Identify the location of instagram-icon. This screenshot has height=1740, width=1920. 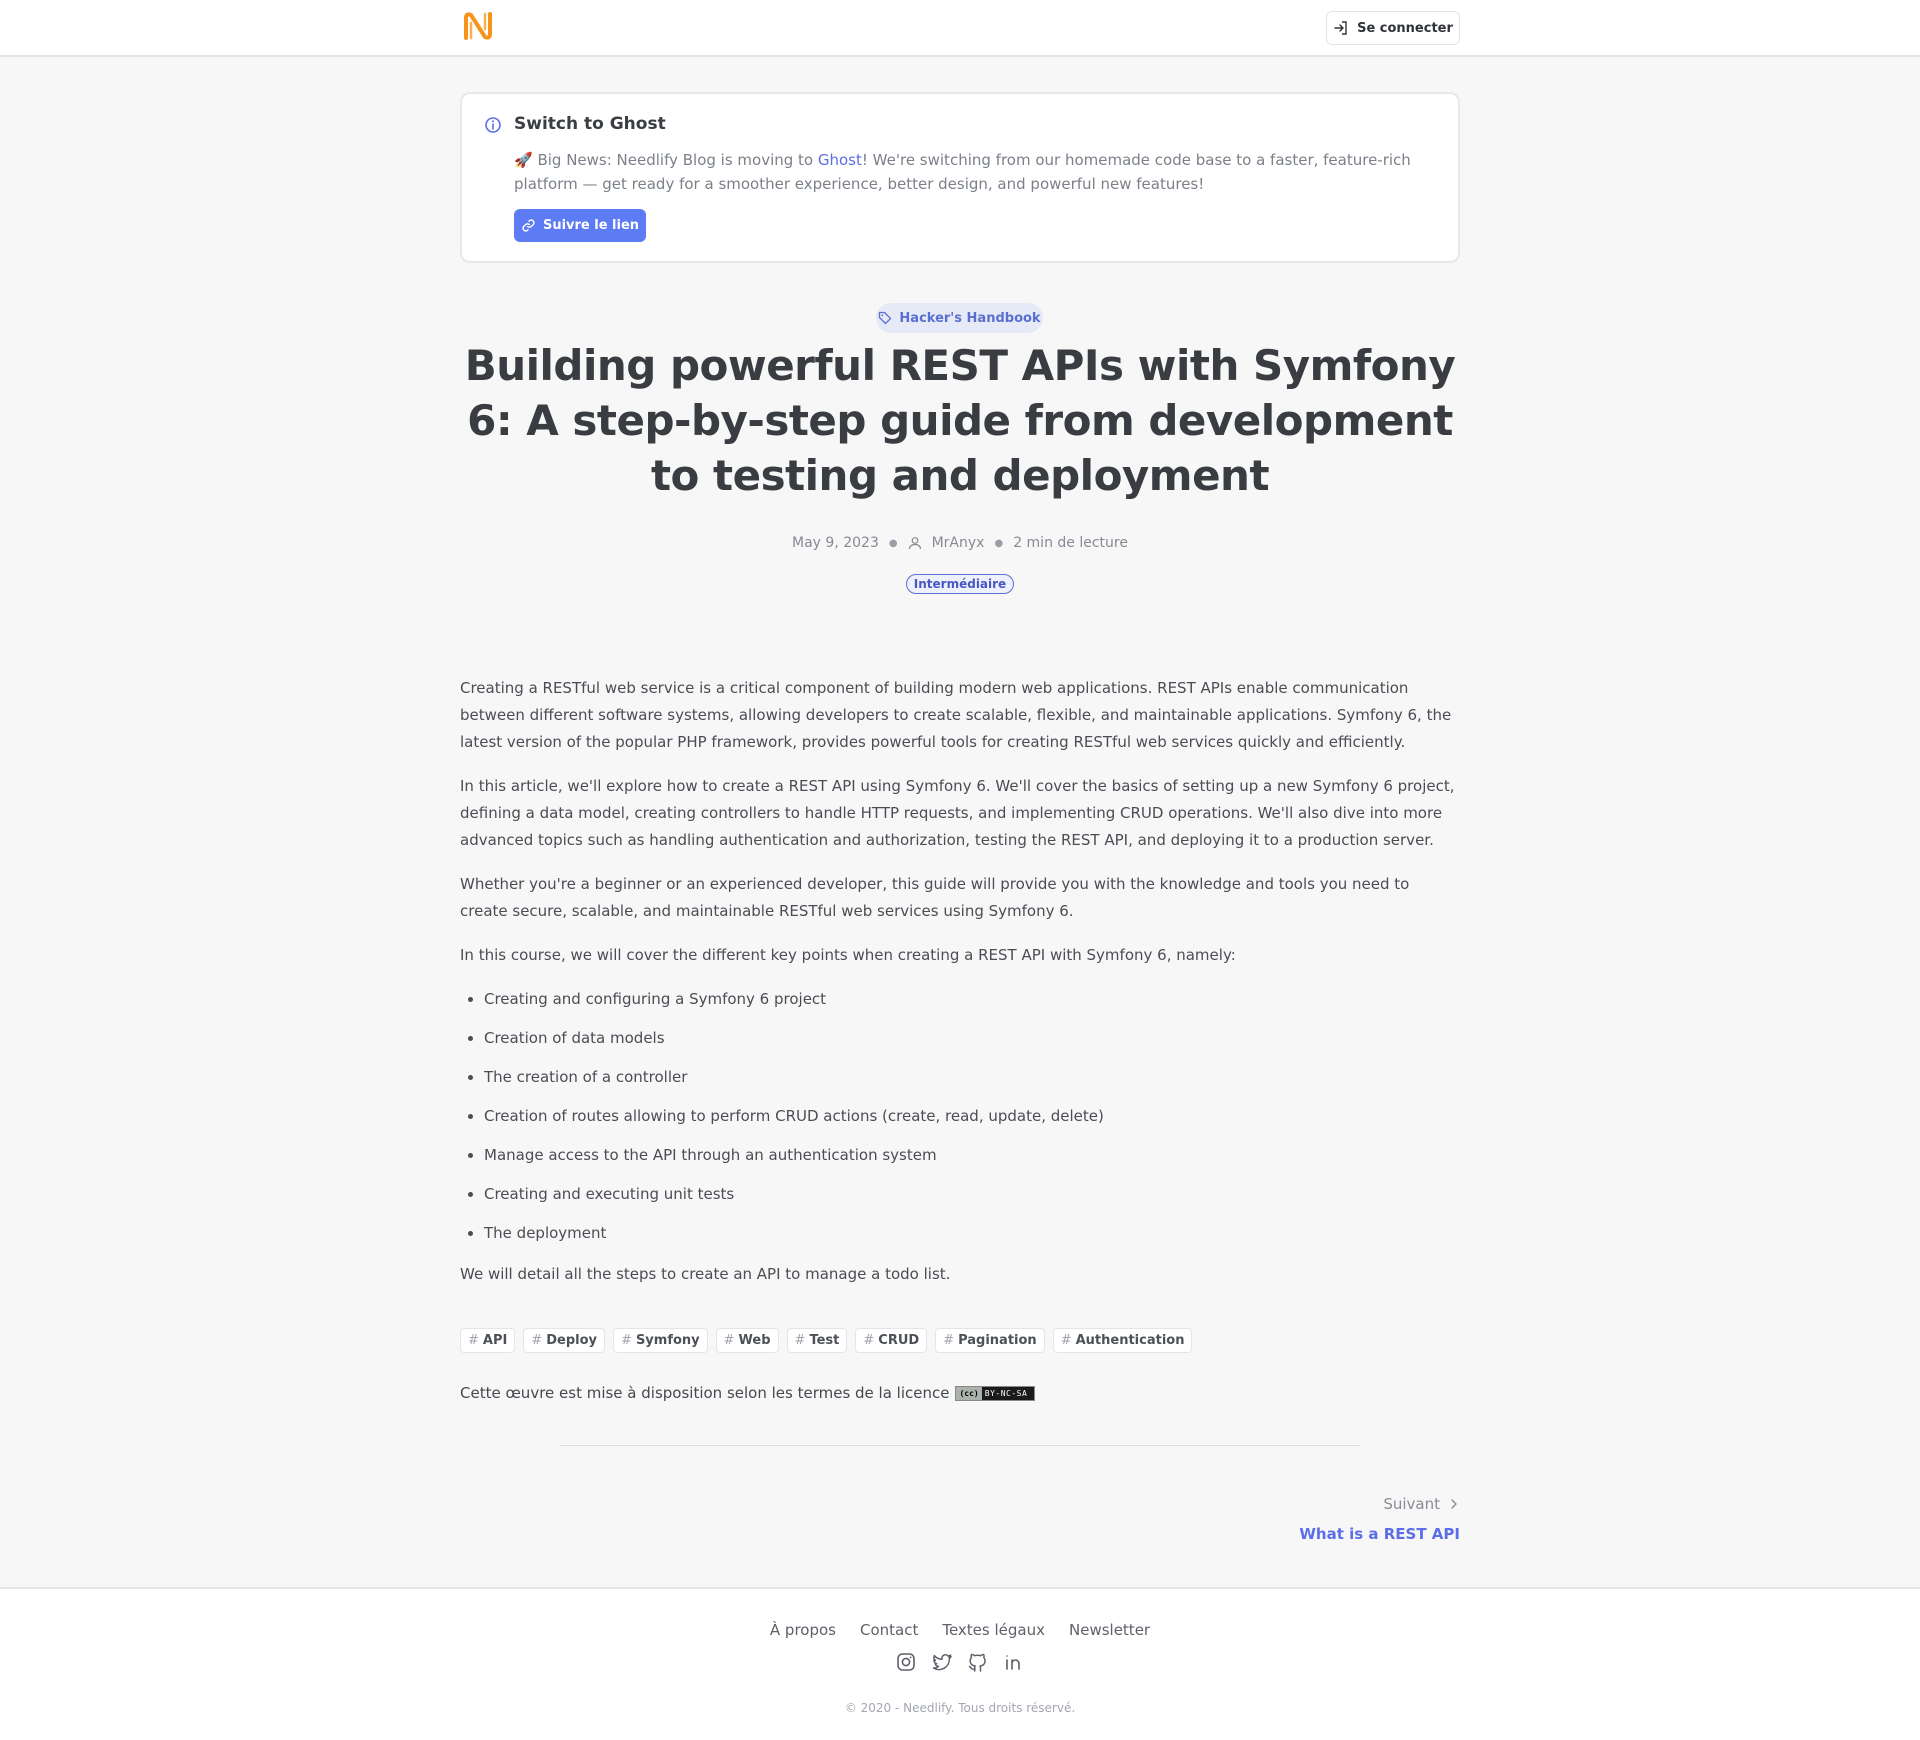
(906, 1662).